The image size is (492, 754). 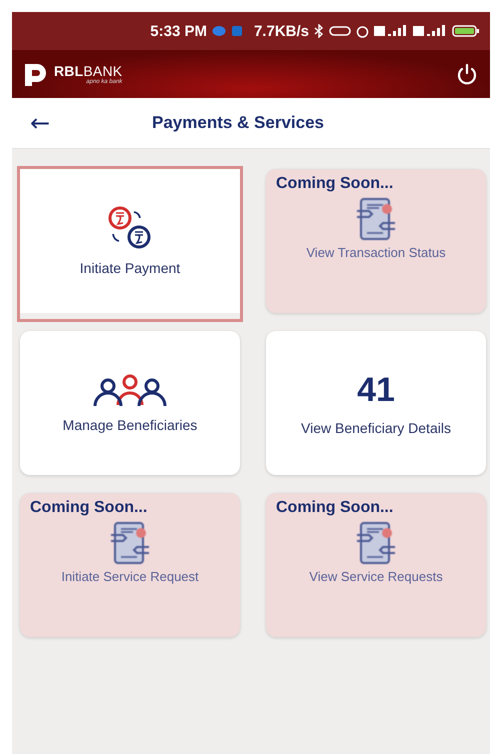 What do you see at coordinates (281, 31) in the screenshot?
I see `network-speed: 7.7KB/s` at bounding box center [281, 31].